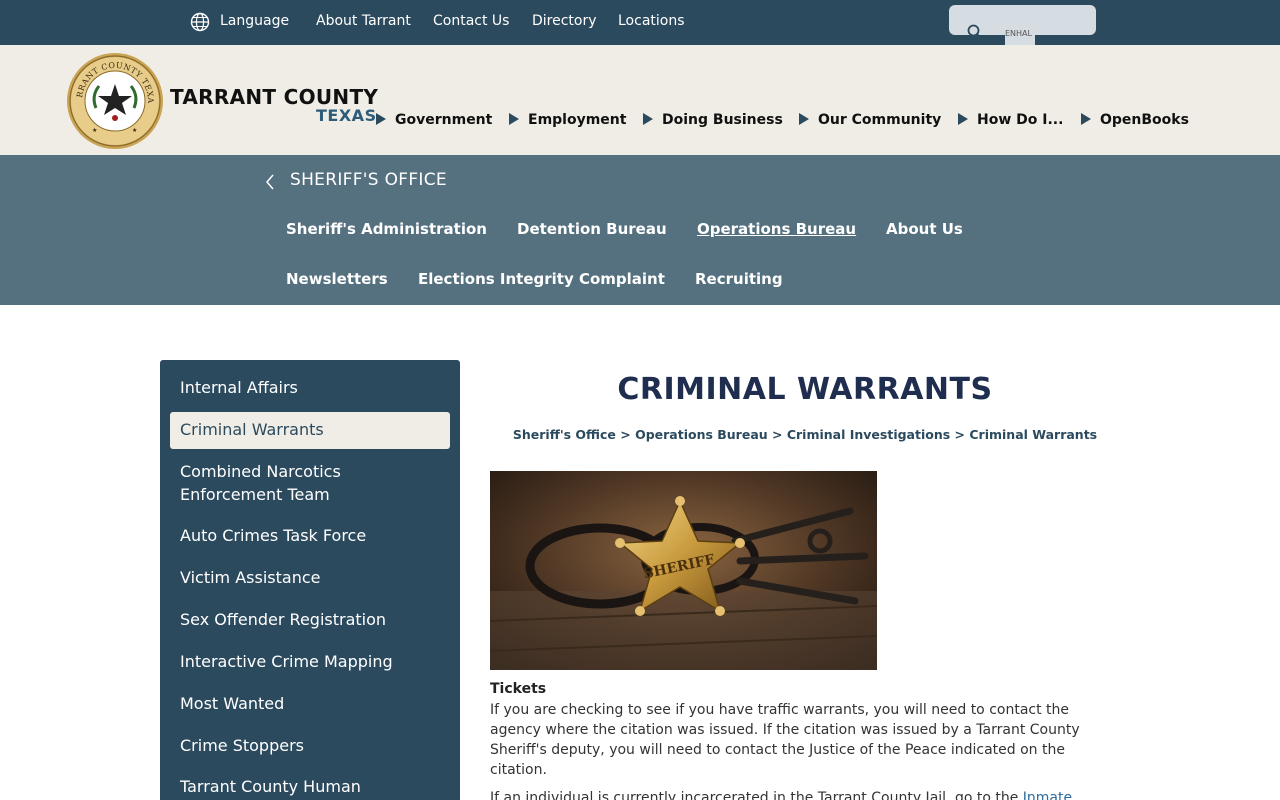 This screenshot has height=800, width=1280. What do you see at coordinates (518, 770) in the screenshot?
I see `tickets-line: citation.` at bounding box center [518, 770].